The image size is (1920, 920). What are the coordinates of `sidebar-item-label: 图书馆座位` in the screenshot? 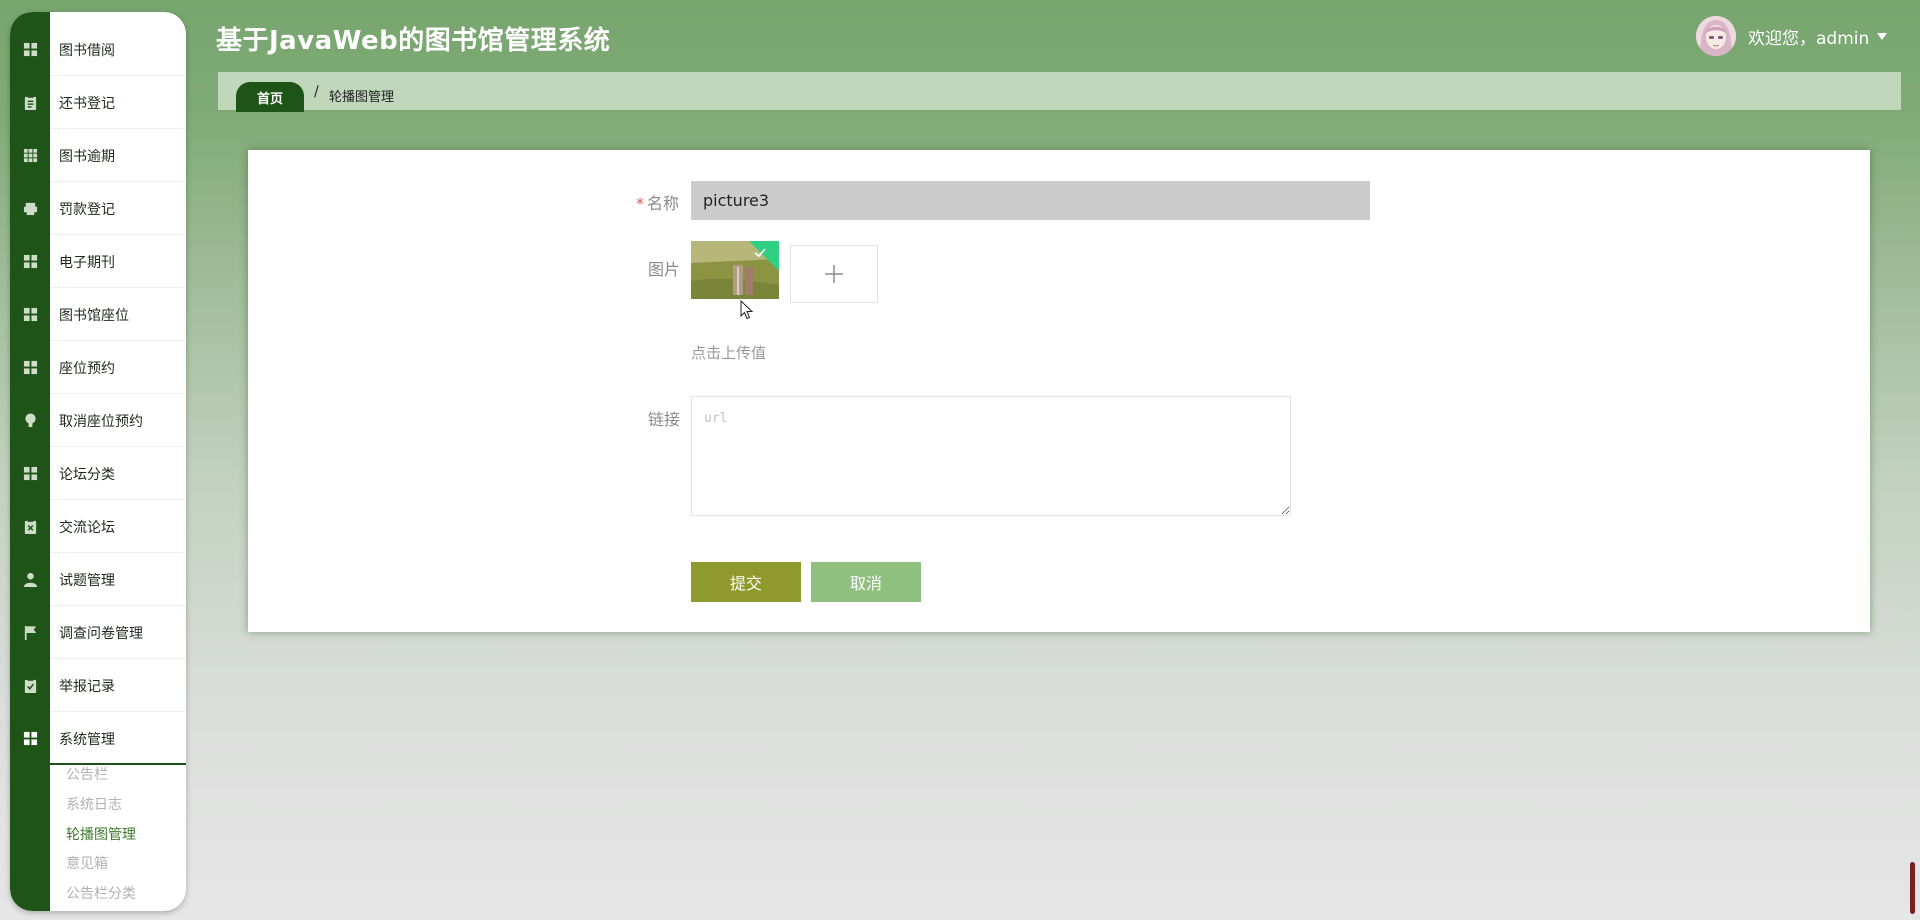 It's located at (94, 315).